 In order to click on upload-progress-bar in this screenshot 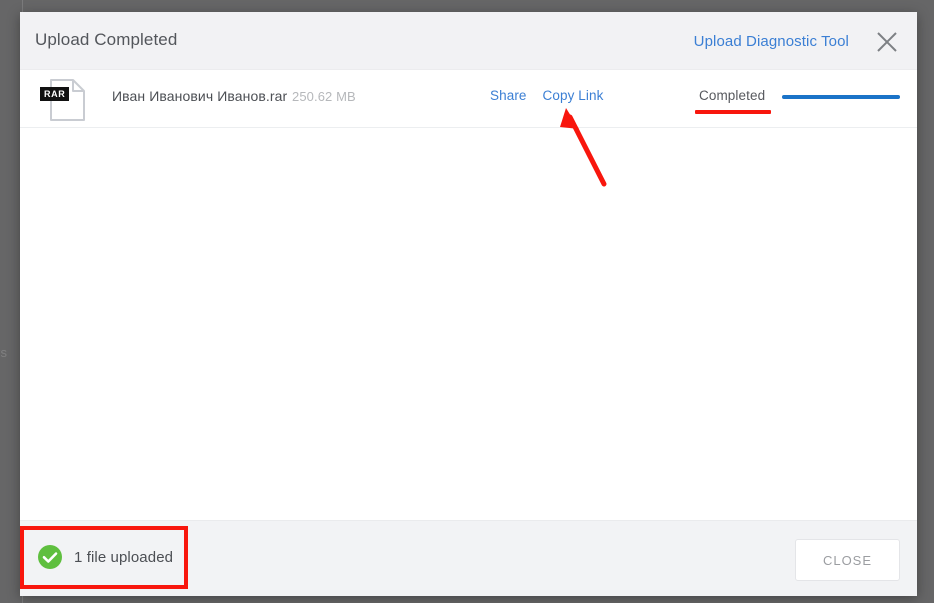, I will do `click(841, 97)`.